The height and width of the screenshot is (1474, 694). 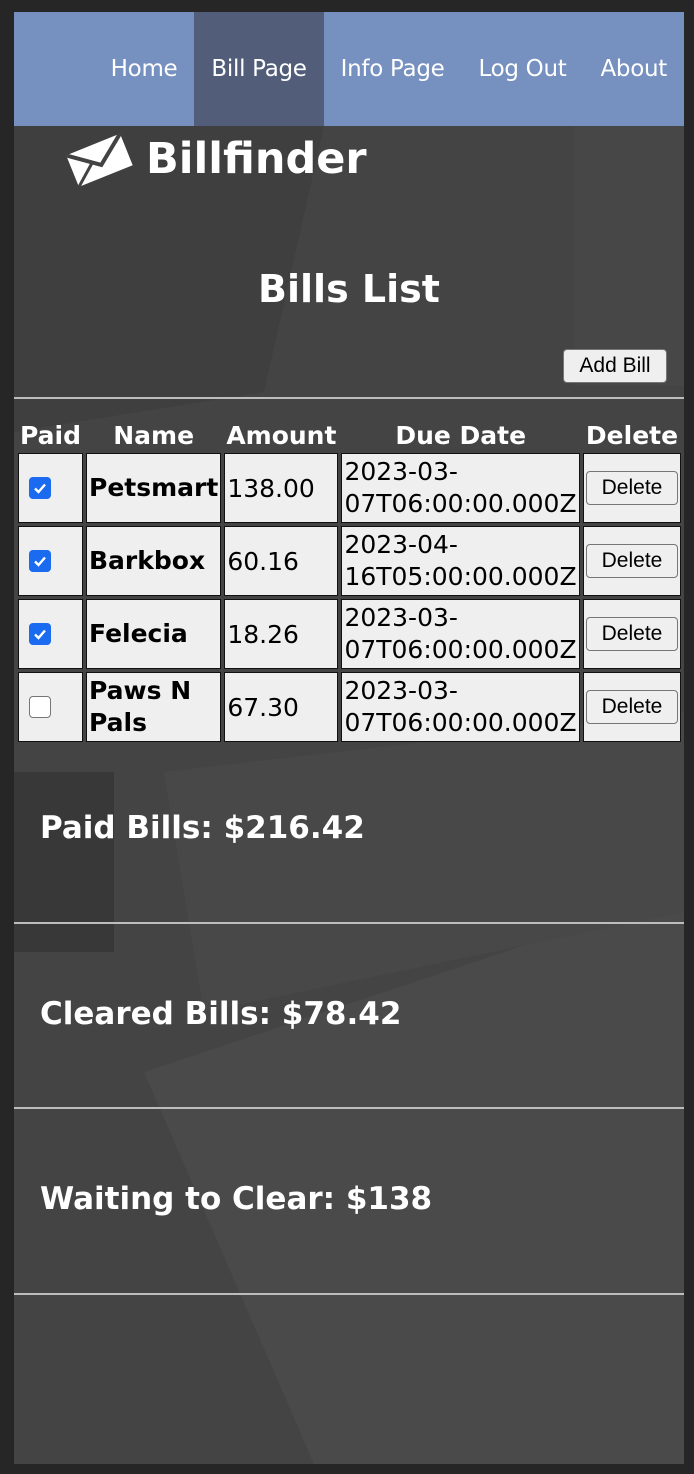 I want to click on nav-bill-page: Bill Page, so click(x=259, y=69).